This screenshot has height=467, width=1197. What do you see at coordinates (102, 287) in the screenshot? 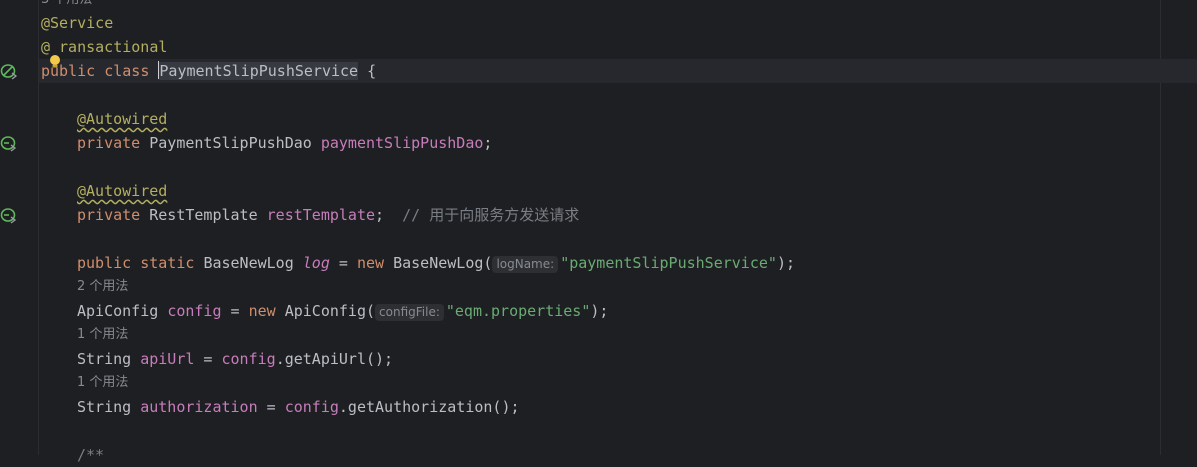
I see `usages-hint: 2 个用法` at bounding box center [102, 287].